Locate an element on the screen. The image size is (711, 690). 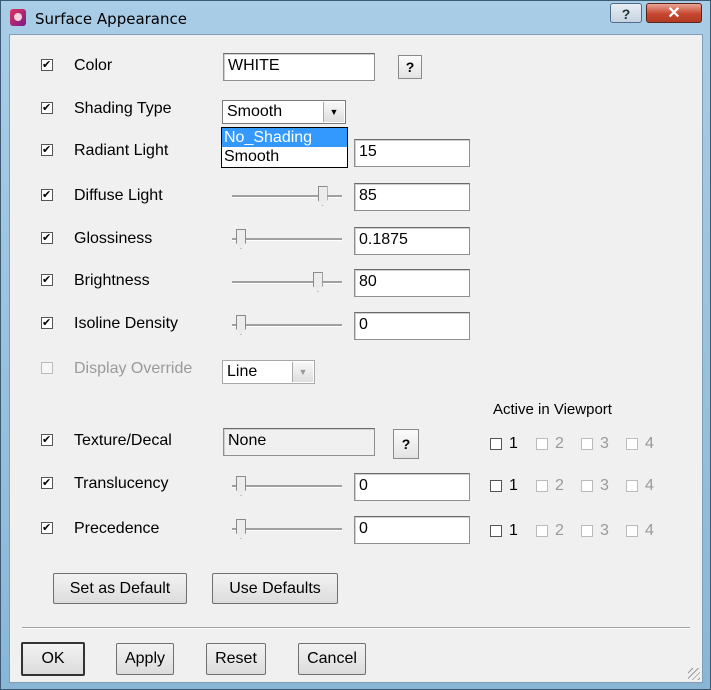
radiant-light-field: 15 is located at coordinates (412, 153).